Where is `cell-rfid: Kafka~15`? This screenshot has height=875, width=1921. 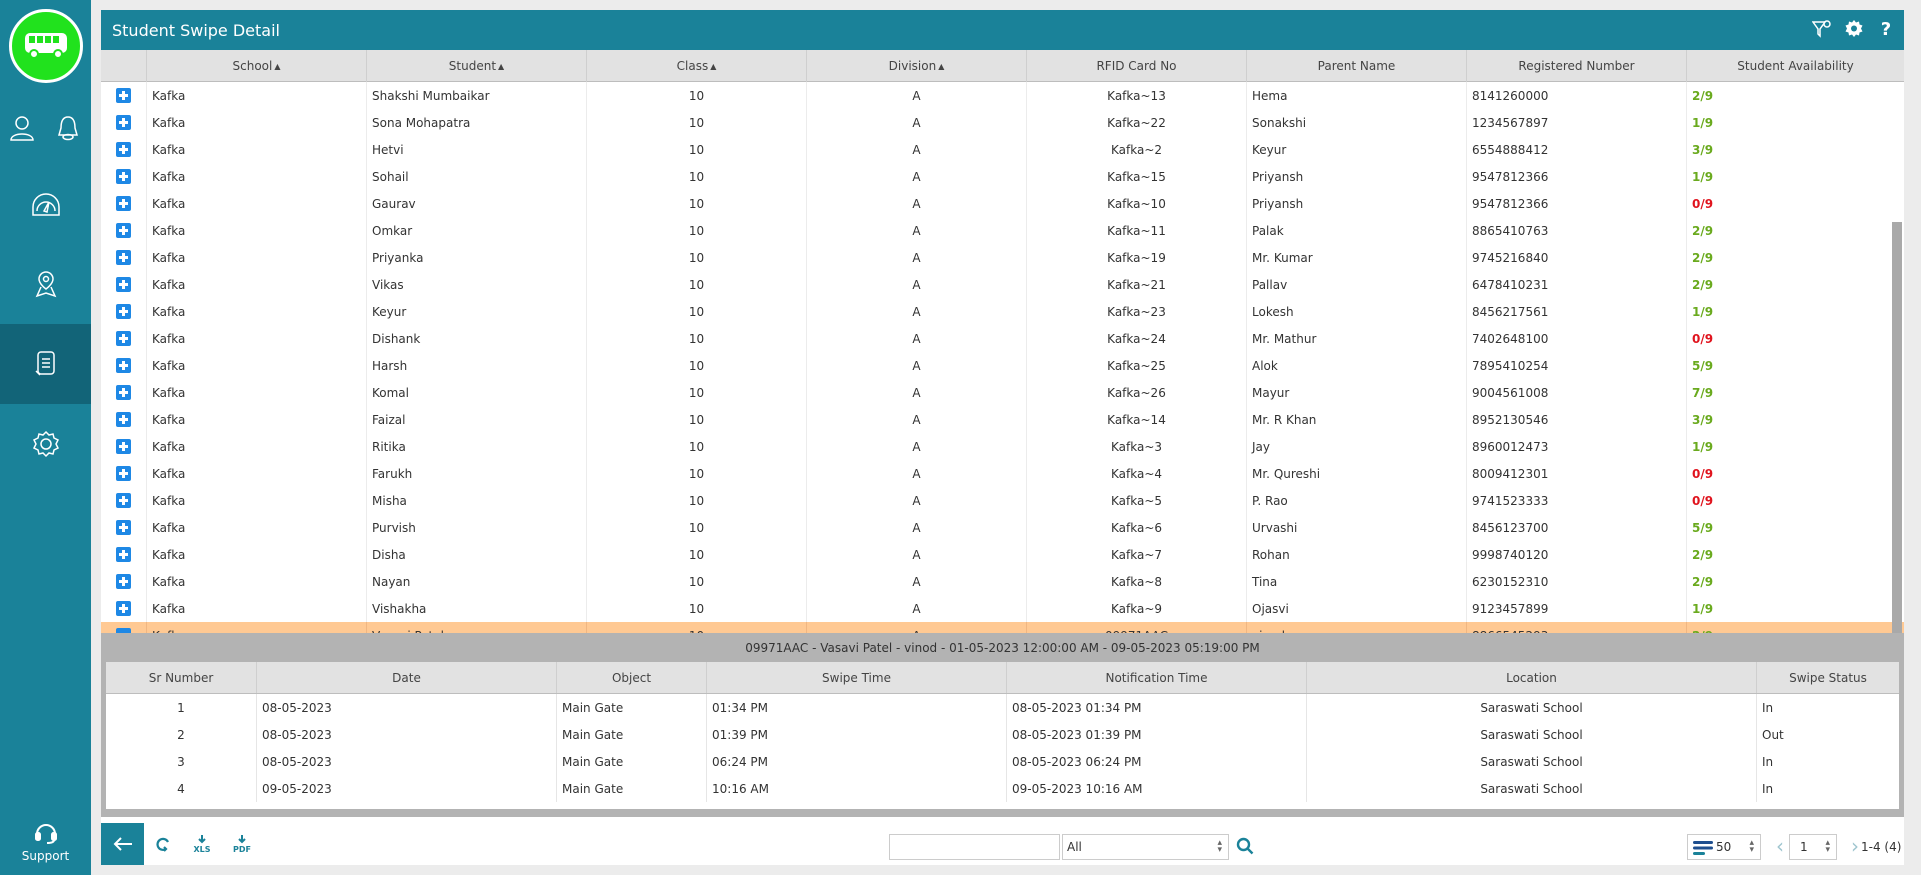
cell-rfid: Kafka~15 is located at coordinates (1136, 176).